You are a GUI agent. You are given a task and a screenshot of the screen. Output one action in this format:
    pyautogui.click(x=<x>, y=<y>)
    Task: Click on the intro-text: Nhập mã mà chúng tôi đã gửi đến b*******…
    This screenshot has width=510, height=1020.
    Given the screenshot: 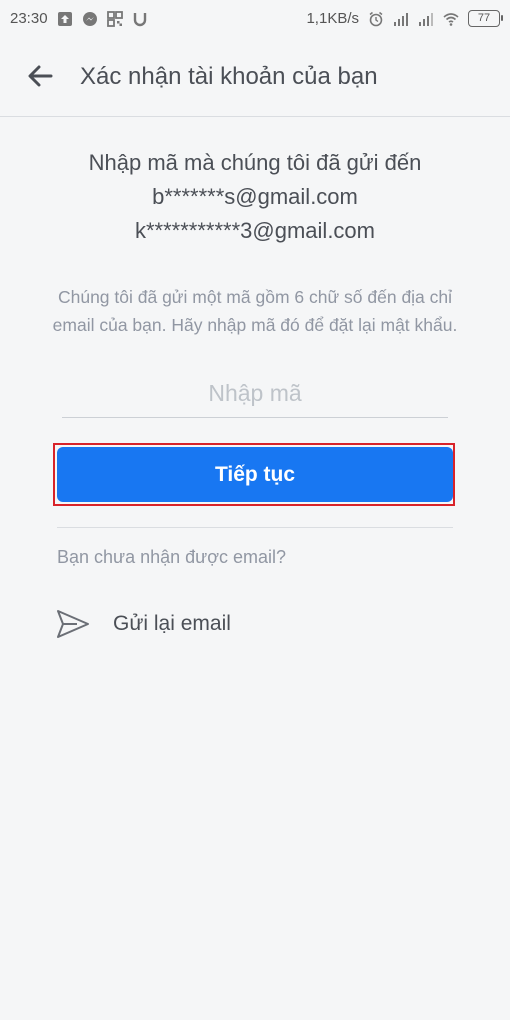 What is the action you would take?
    pyautogui.click(x=255, y=197)
    